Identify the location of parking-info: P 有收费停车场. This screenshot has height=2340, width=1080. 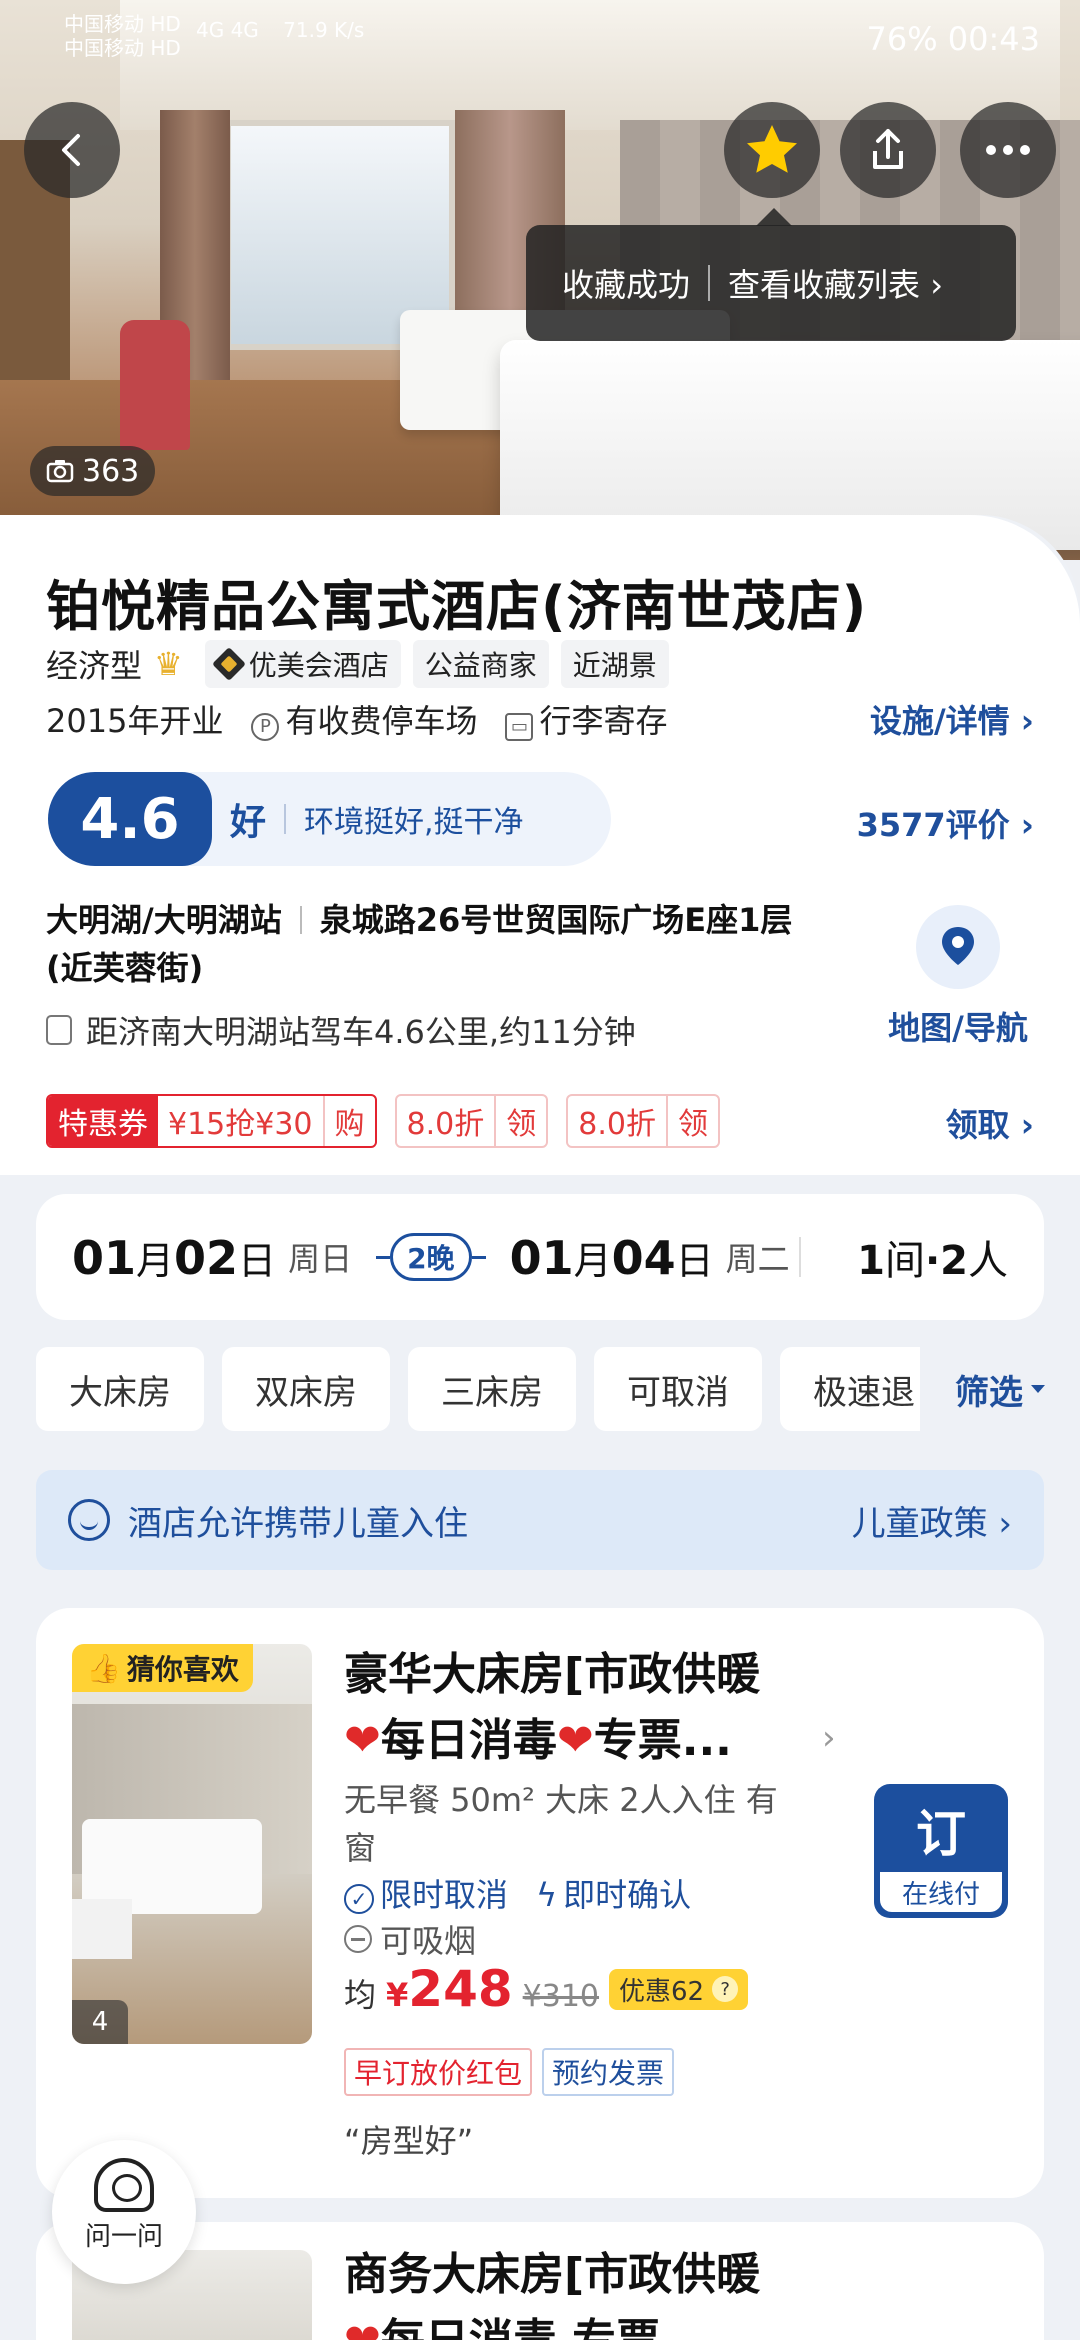
(364, 719).